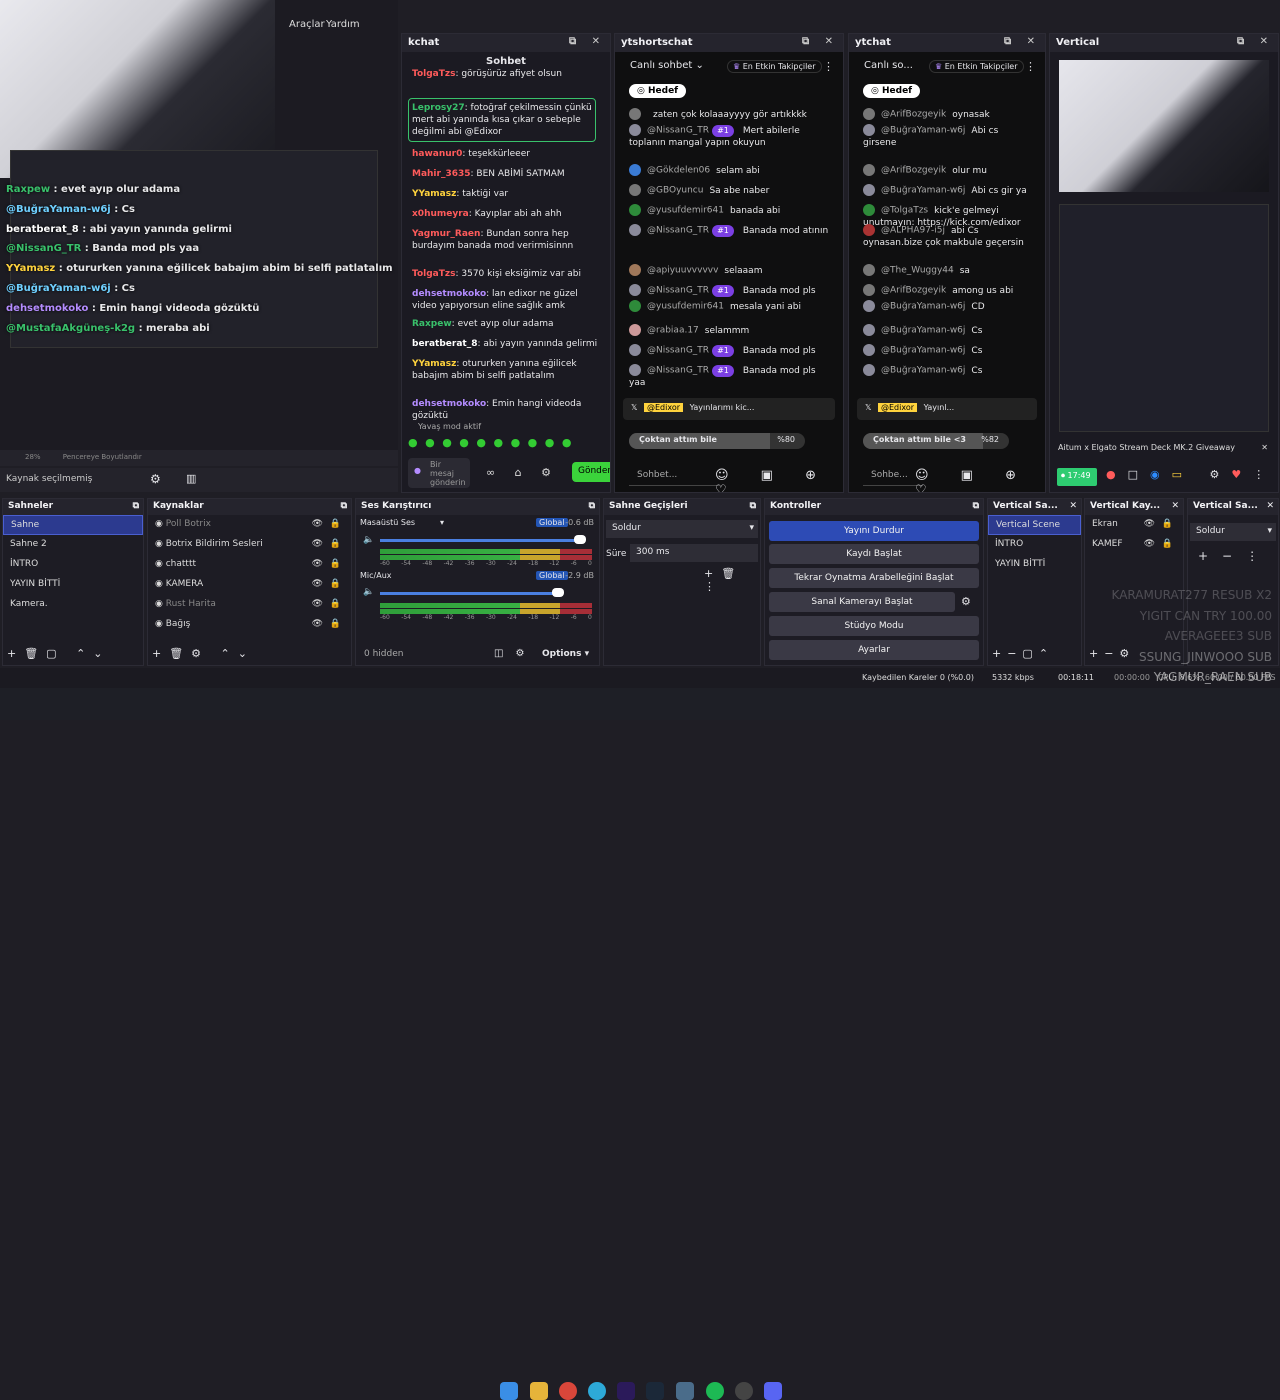  I want to click on studio-mode-button: Stüdyo Modu, so click(874, 626).